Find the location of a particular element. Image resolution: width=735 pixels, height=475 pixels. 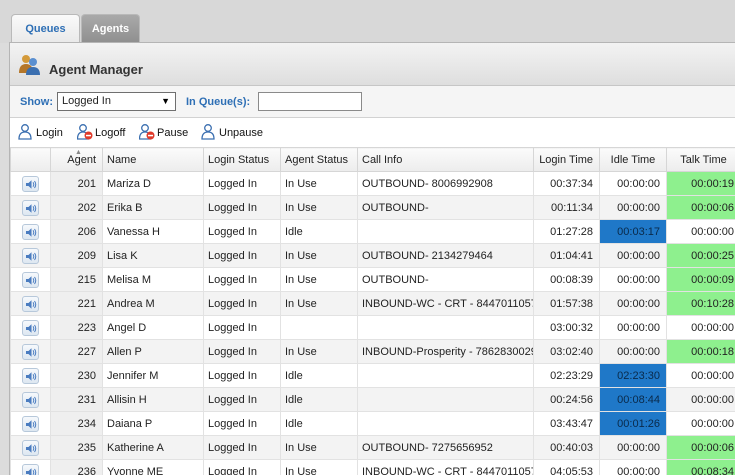

column-header-login-time: Login Time is located at coordinates (566, 159).